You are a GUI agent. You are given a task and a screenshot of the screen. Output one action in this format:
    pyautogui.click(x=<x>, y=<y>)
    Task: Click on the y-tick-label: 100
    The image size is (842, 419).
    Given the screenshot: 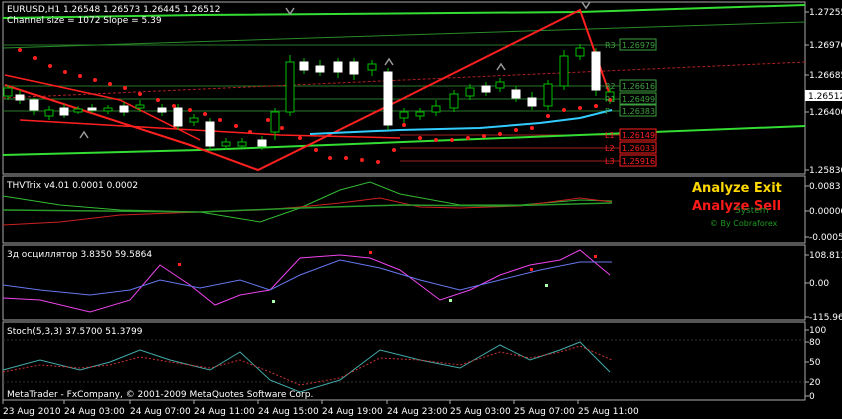 What is the action you would take?
    pyautogui.click(x=817, y=331)
    